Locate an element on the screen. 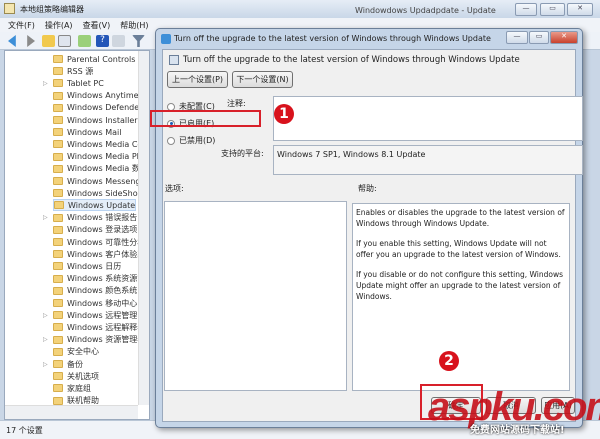 This screenshot has width=600, height=439. tree-item-label: Windows 资源管理器 is located at coordinates (106, 340).